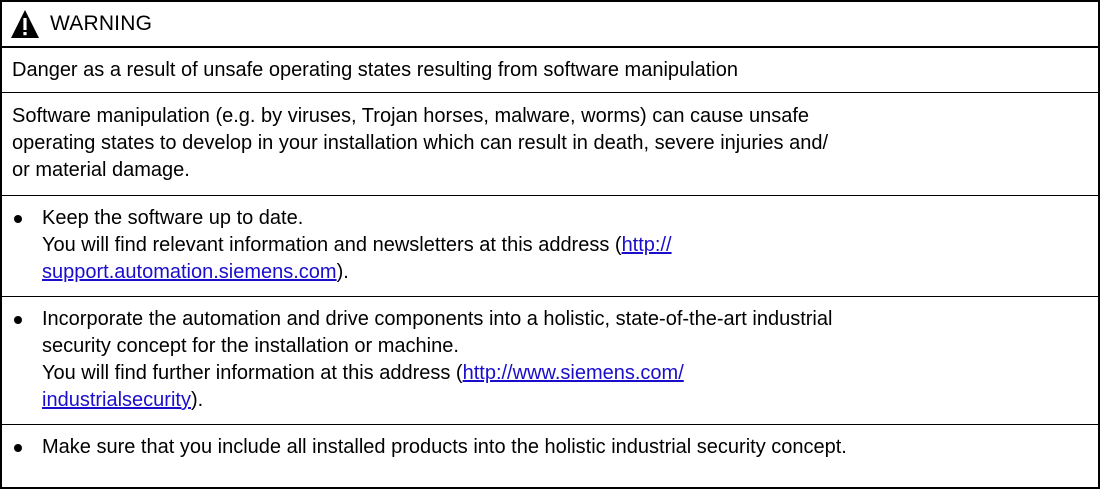 Image resolution: width=1100 pixels, height=489 pixels. I want to click on support-link-part-2: support.automation.siemens.com, so click(189, 272).